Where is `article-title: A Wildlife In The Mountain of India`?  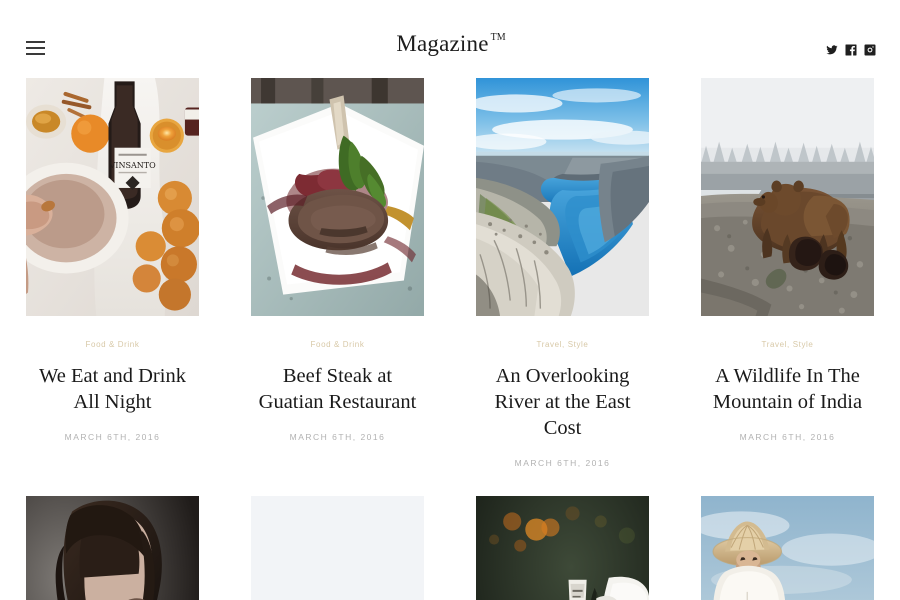
article-title: A Wildlife In The Mountain of India is located at coordinates (787, 389).